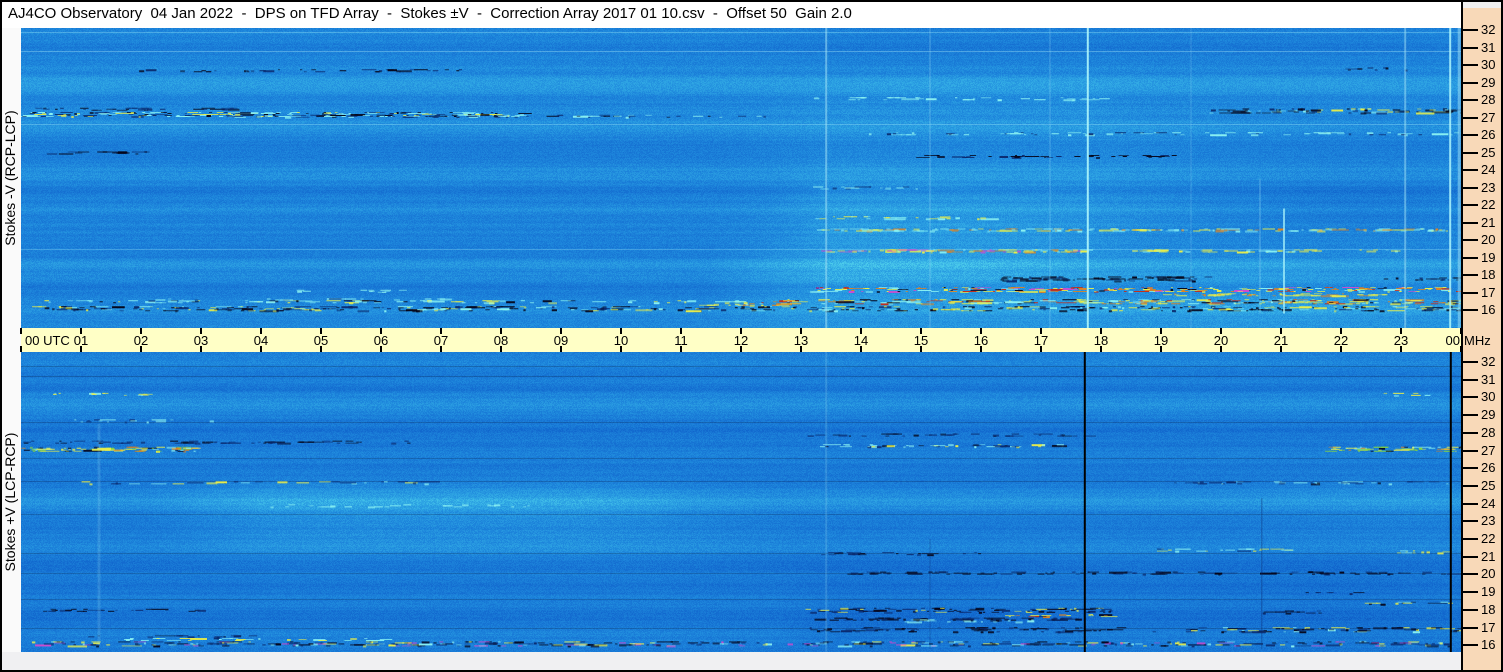 Image resolution: width=1503 pixels, height=672 pixels. I want to click on time-tick-label: 03, so click(201, 340).